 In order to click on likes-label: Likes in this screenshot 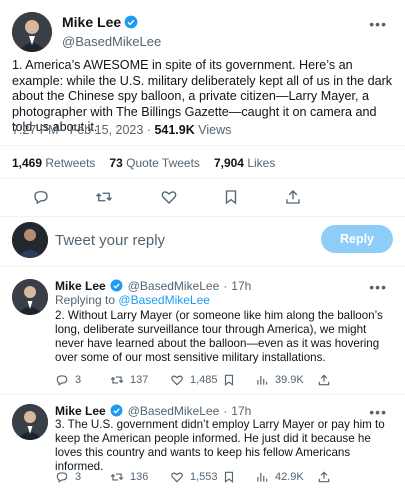, I will do `click(261, 163)`.